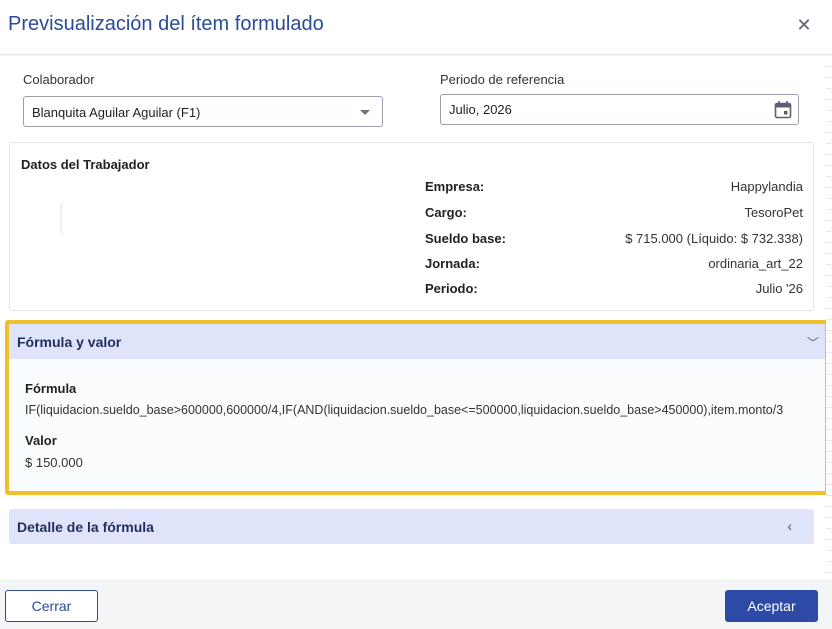 The height and width of the screenshot is (629, 832). Describe the element at coordinates (446, 212) in the screenshot. I see `position-label: Cargo:` at that location.